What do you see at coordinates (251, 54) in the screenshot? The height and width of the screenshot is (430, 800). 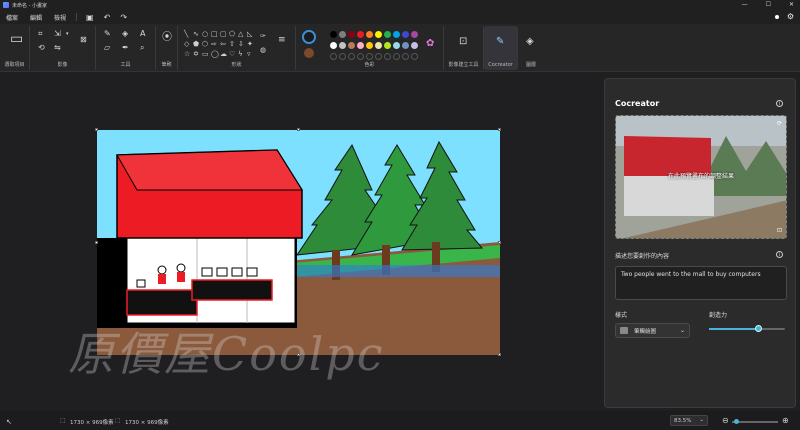 I see `more-shapes-icon: ▿` at bounding box center [251, 54].